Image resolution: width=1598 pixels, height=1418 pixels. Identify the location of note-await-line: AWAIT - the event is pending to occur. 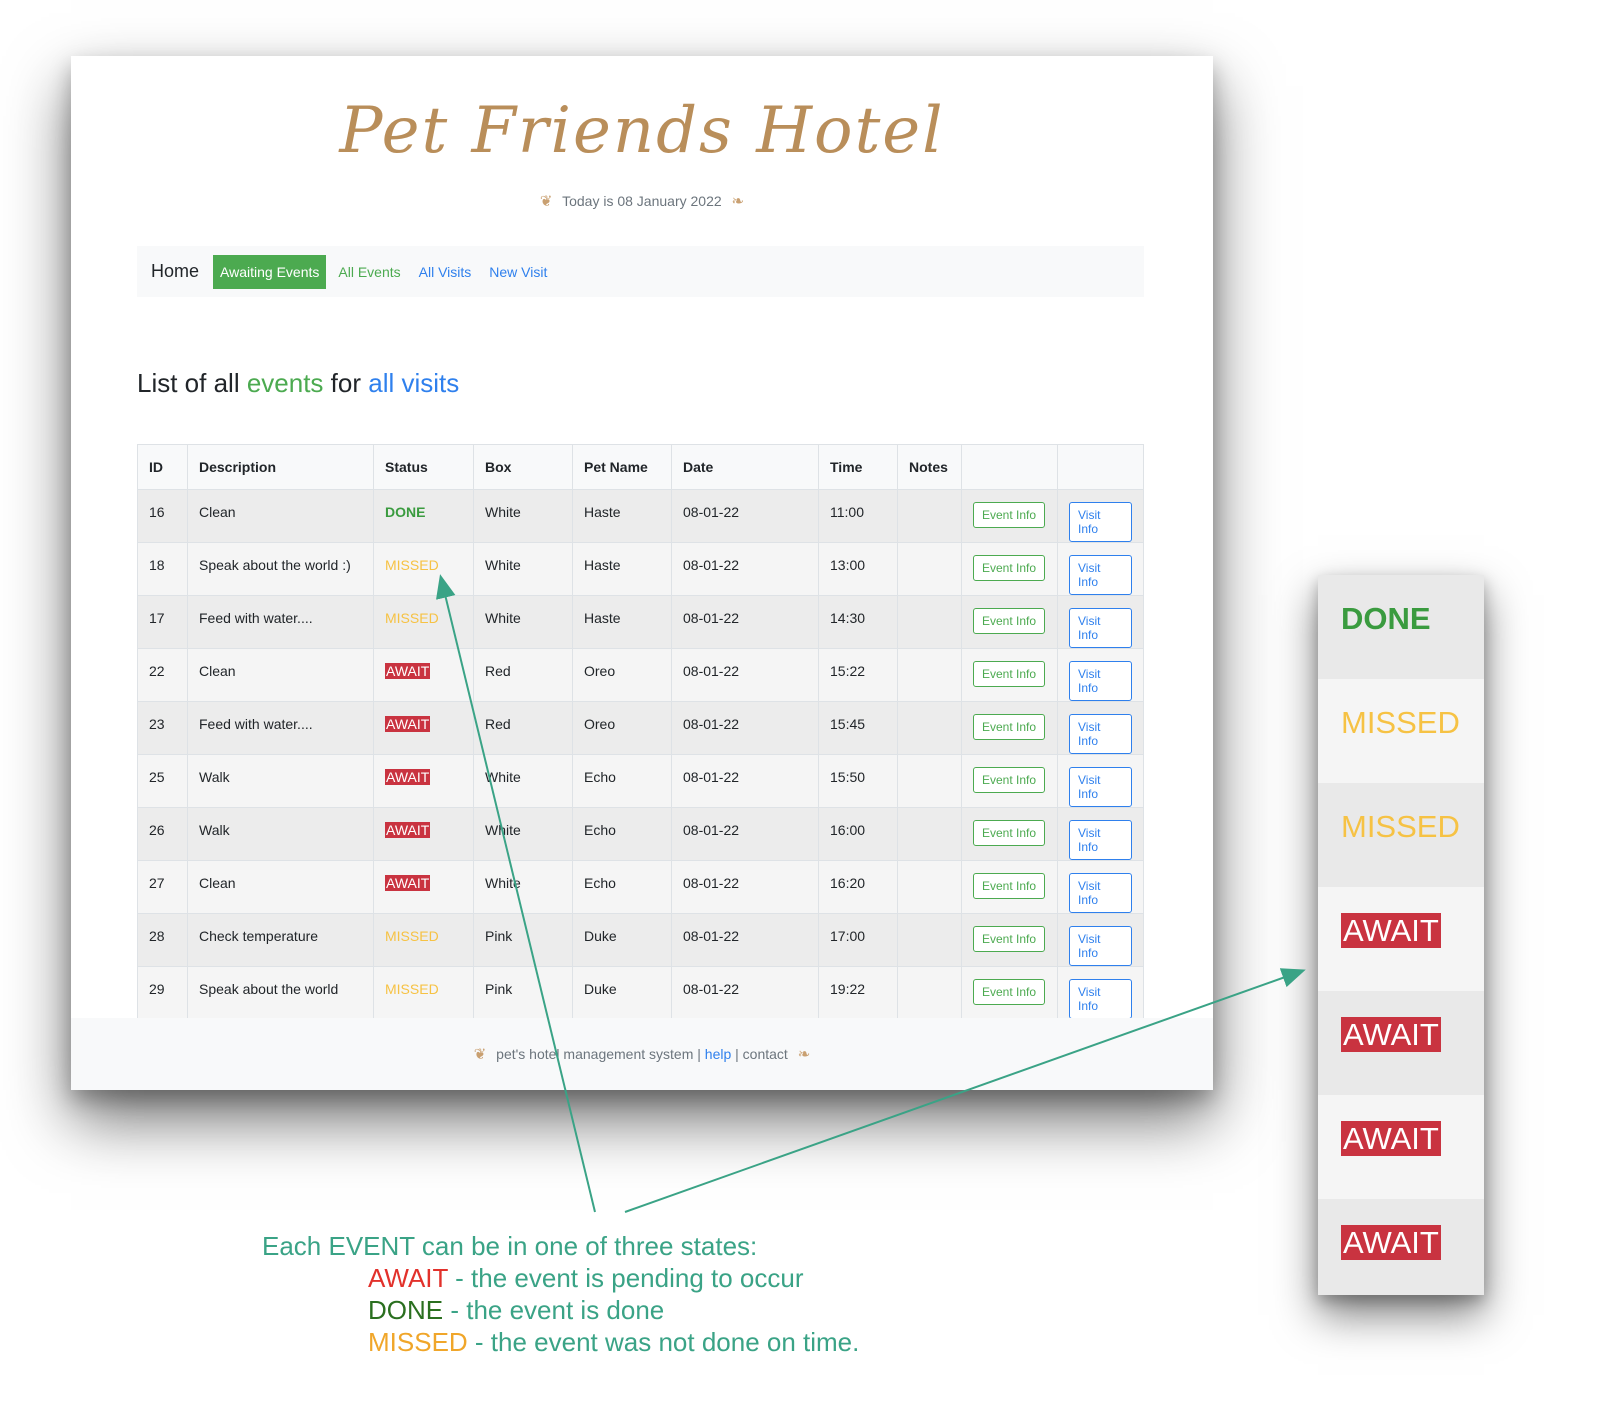
(560, 1278).